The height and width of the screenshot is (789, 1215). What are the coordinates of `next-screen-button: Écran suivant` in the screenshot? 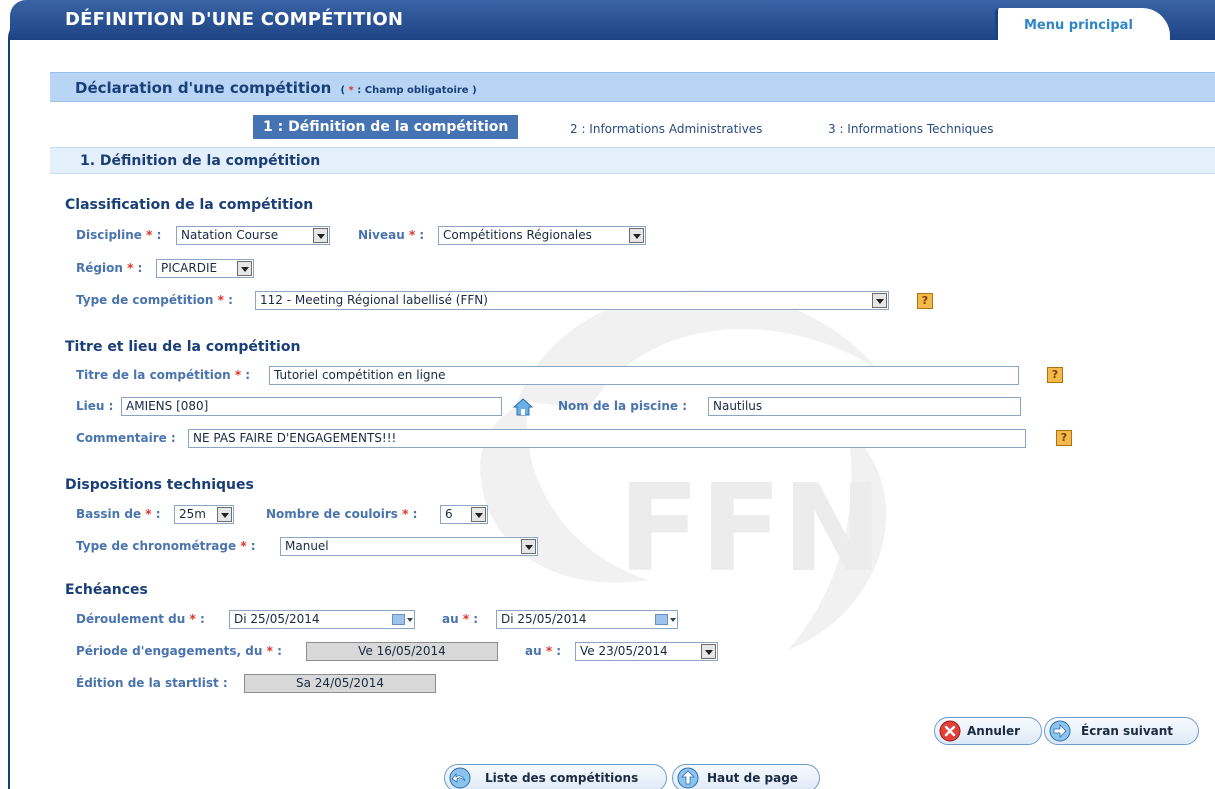 It's located at (1121, 731).